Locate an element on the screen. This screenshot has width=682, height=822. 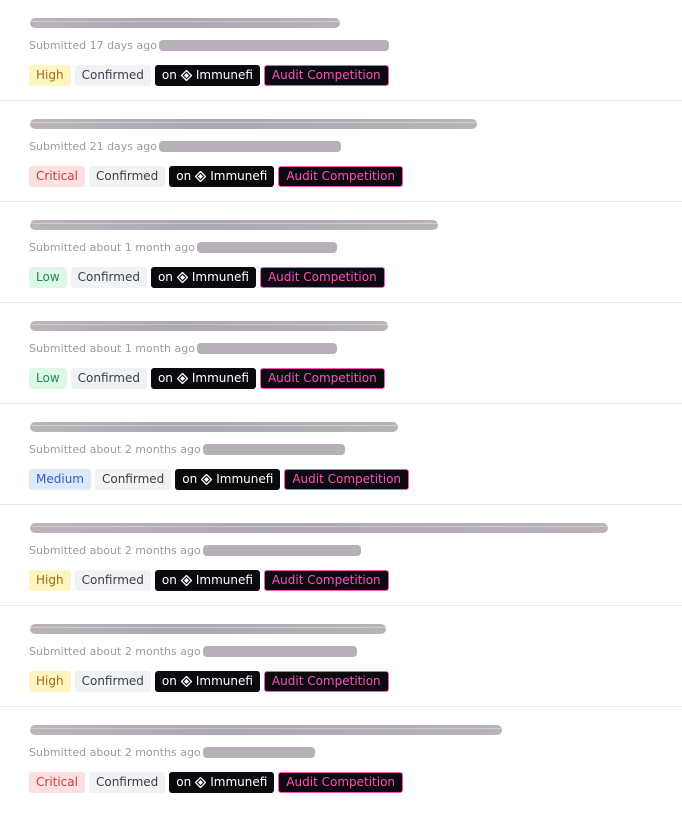
submitted-time: Submitted 21 days ago is located at coordinates (93, 146).